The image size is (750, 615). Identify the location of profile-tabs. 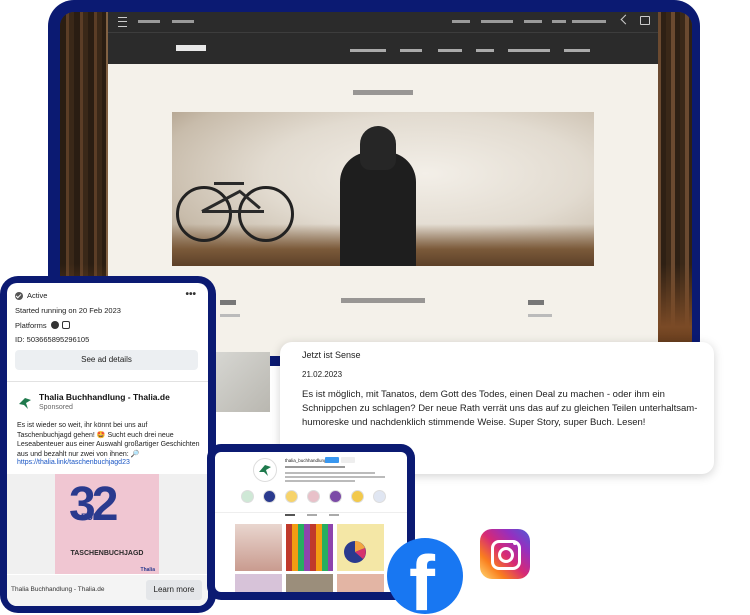
(311, 515).